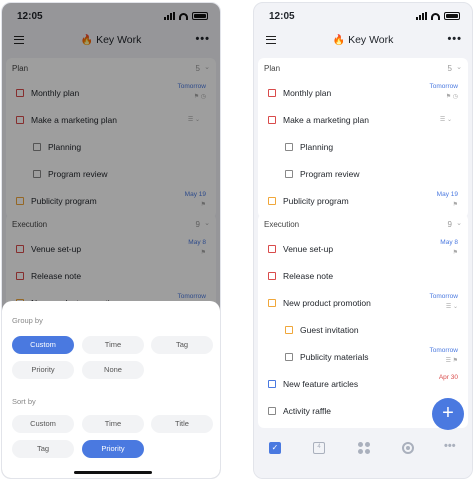 The width and height of the screenshot is (474, 481). Describe the element at coordinates (113, 345) in the screenshot. I see `group-by-chip: Time` at that location.